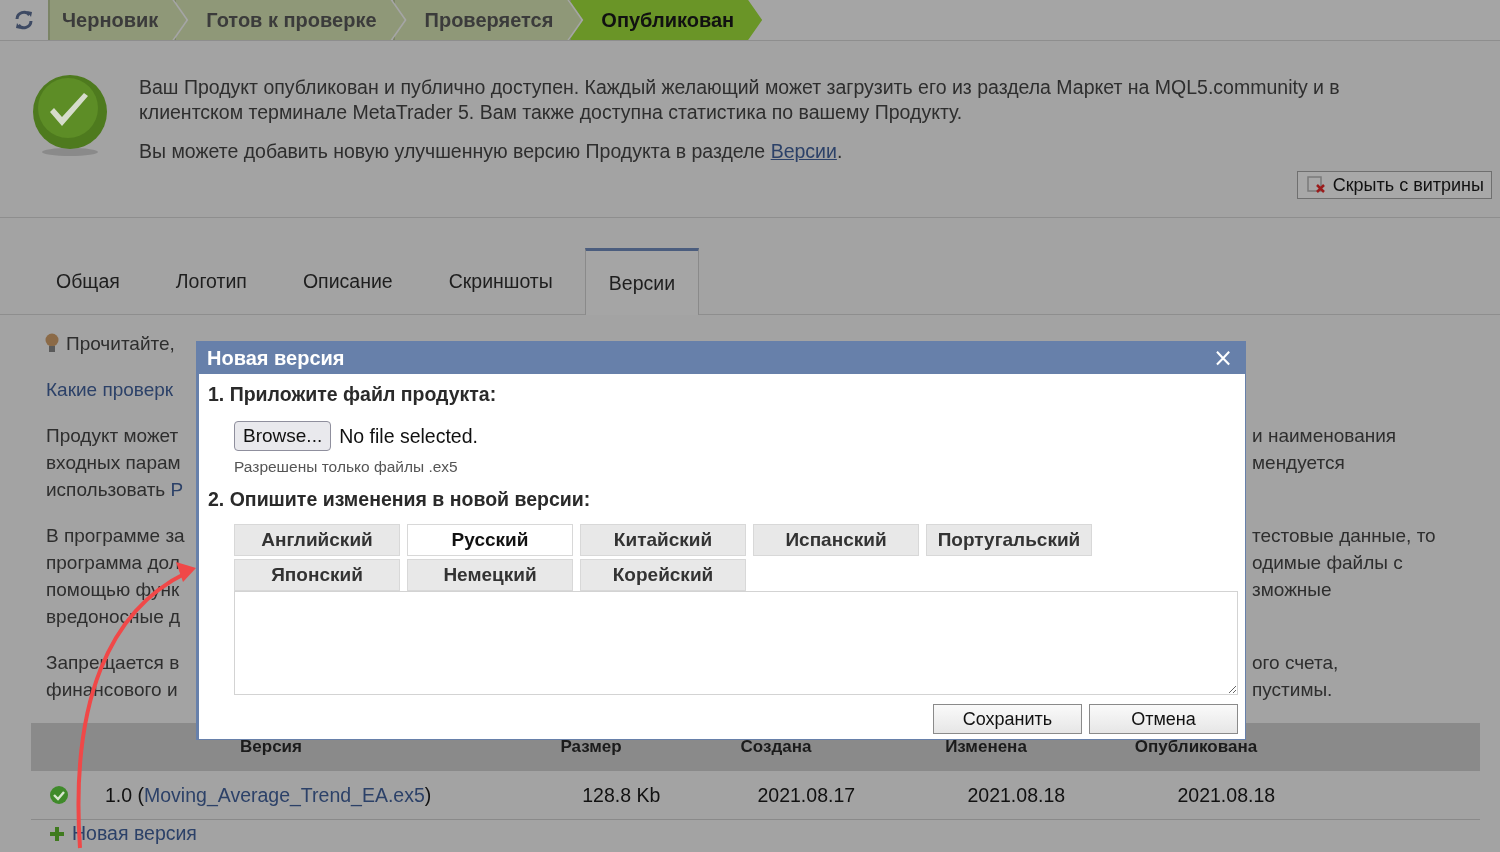  I want to click on hide-icon, so click(1316, 185).